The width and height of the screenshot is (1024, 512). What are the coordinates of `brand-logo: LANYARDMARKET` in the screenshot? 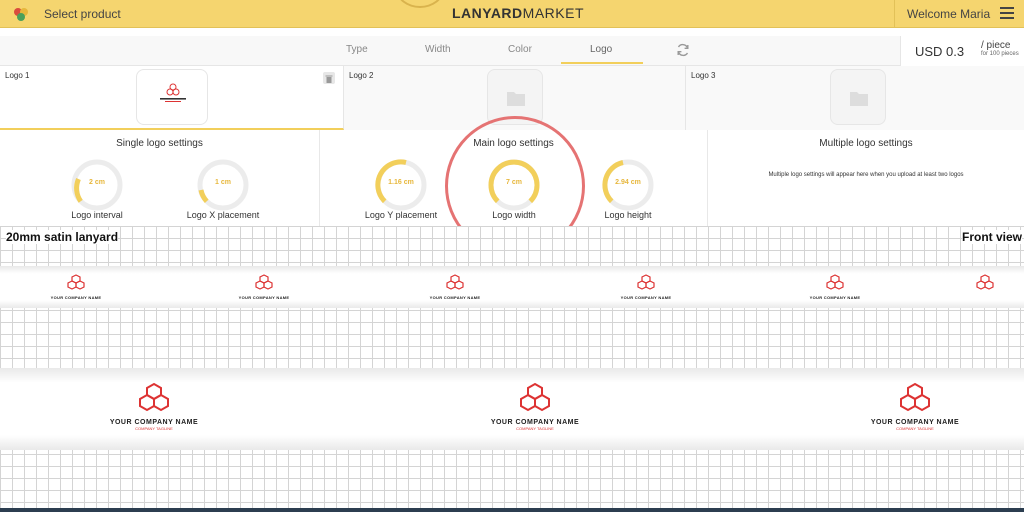 It's located at (518, 13).